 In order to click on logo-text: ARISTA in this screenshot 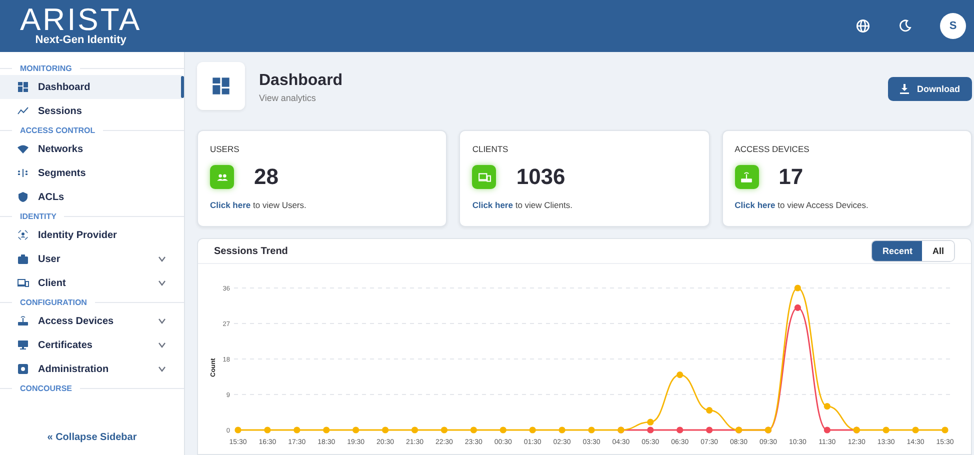, I will do `click(81, 20)`.